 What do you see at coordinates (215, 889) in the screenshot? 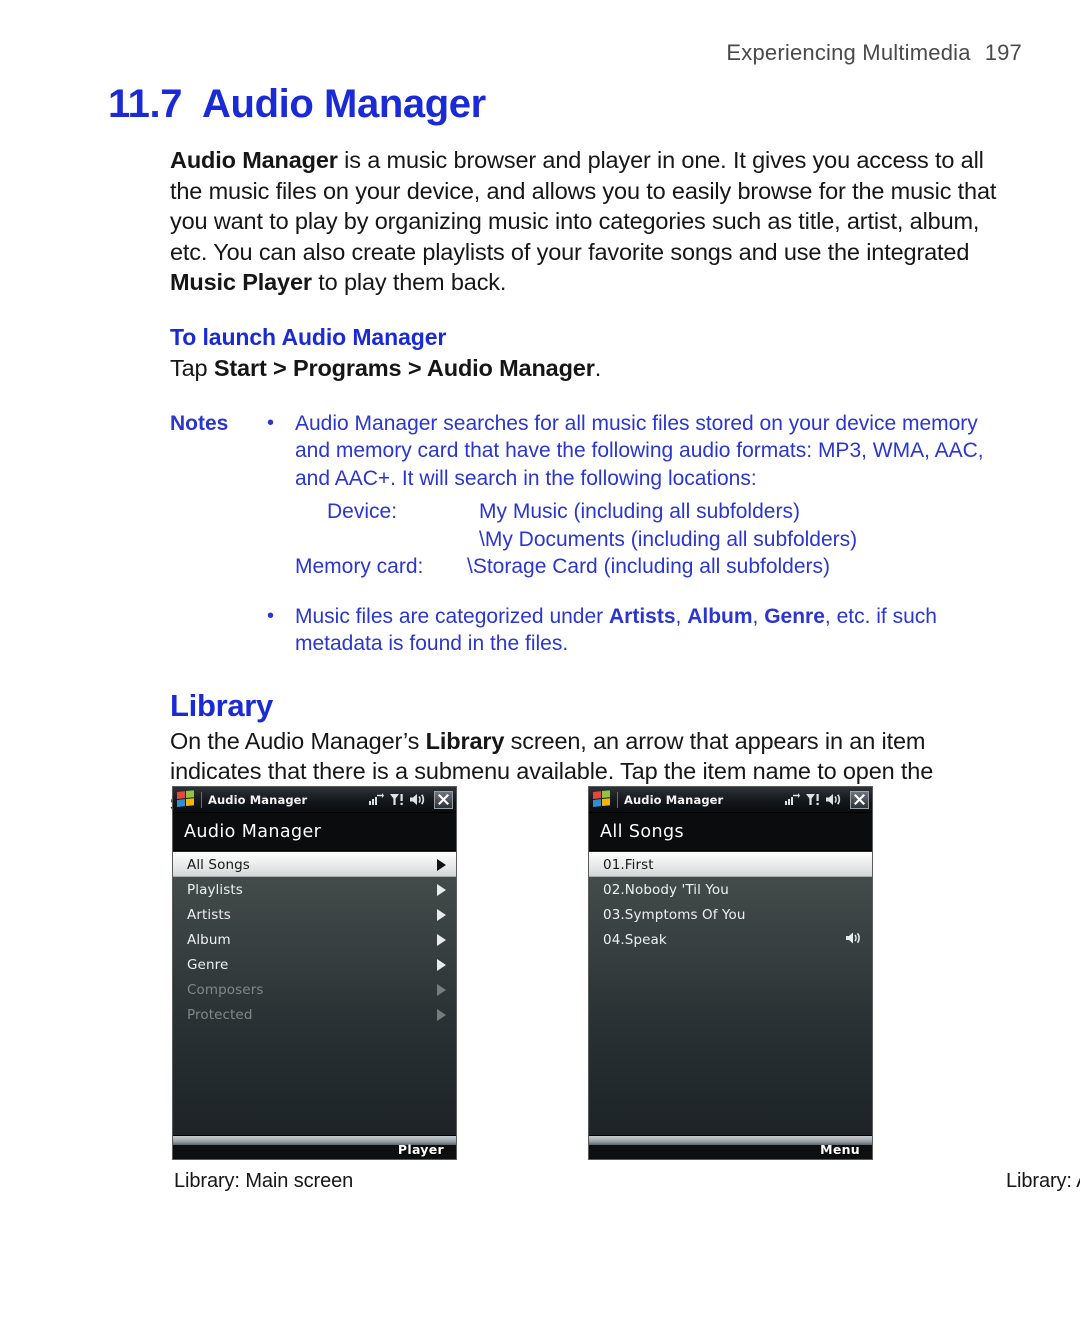
I see `list-item-label: Playlists` at bounding box center [215, 889].